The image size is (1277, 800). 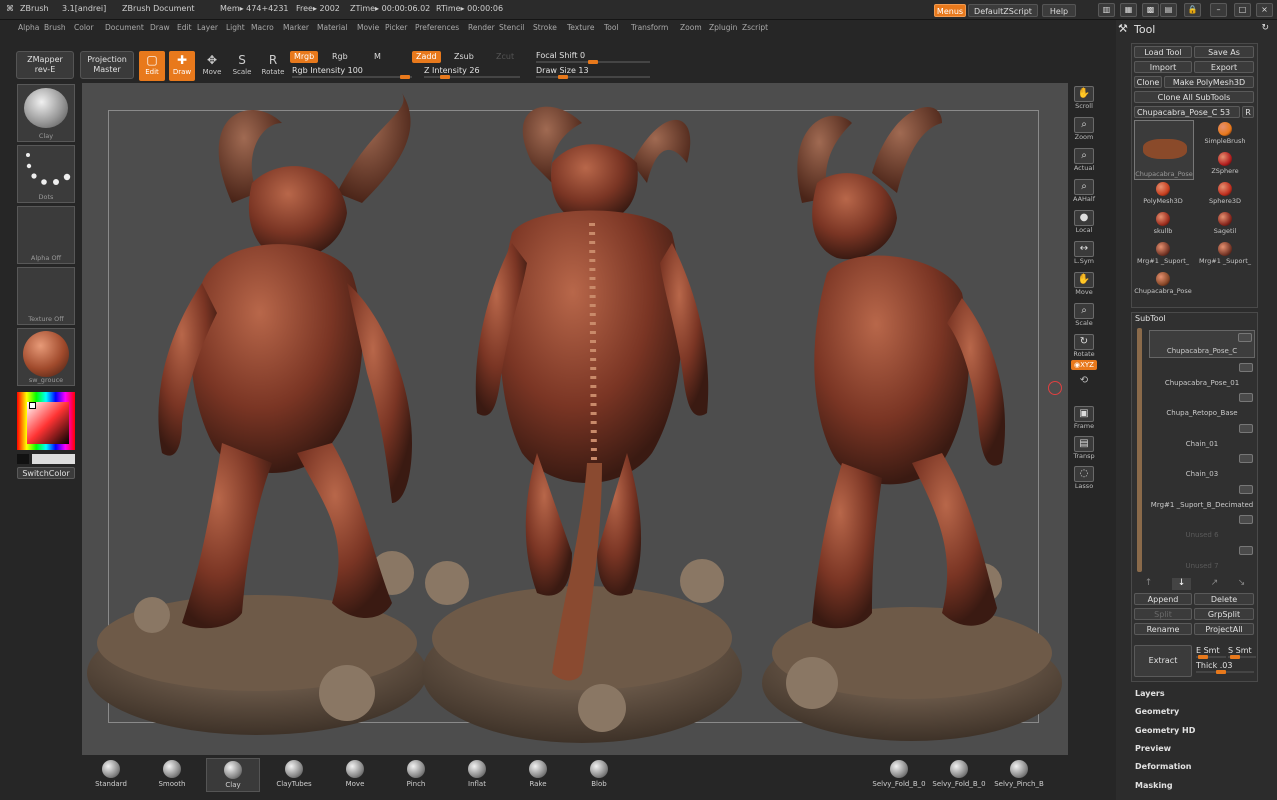 What do you see at coordinates (1084, 382) in the screenshot?
I see `rotate-axis-icon: ⟲` at bounding box center [1084, 382].